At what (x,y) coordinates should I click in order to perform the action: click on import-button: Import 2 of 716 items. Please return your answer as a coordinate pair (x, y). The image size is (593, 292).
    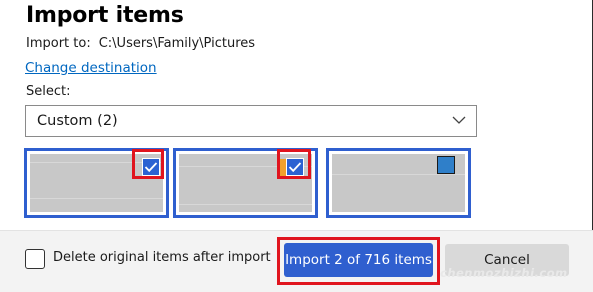
    Looking at the image, I should click on (358, 260).